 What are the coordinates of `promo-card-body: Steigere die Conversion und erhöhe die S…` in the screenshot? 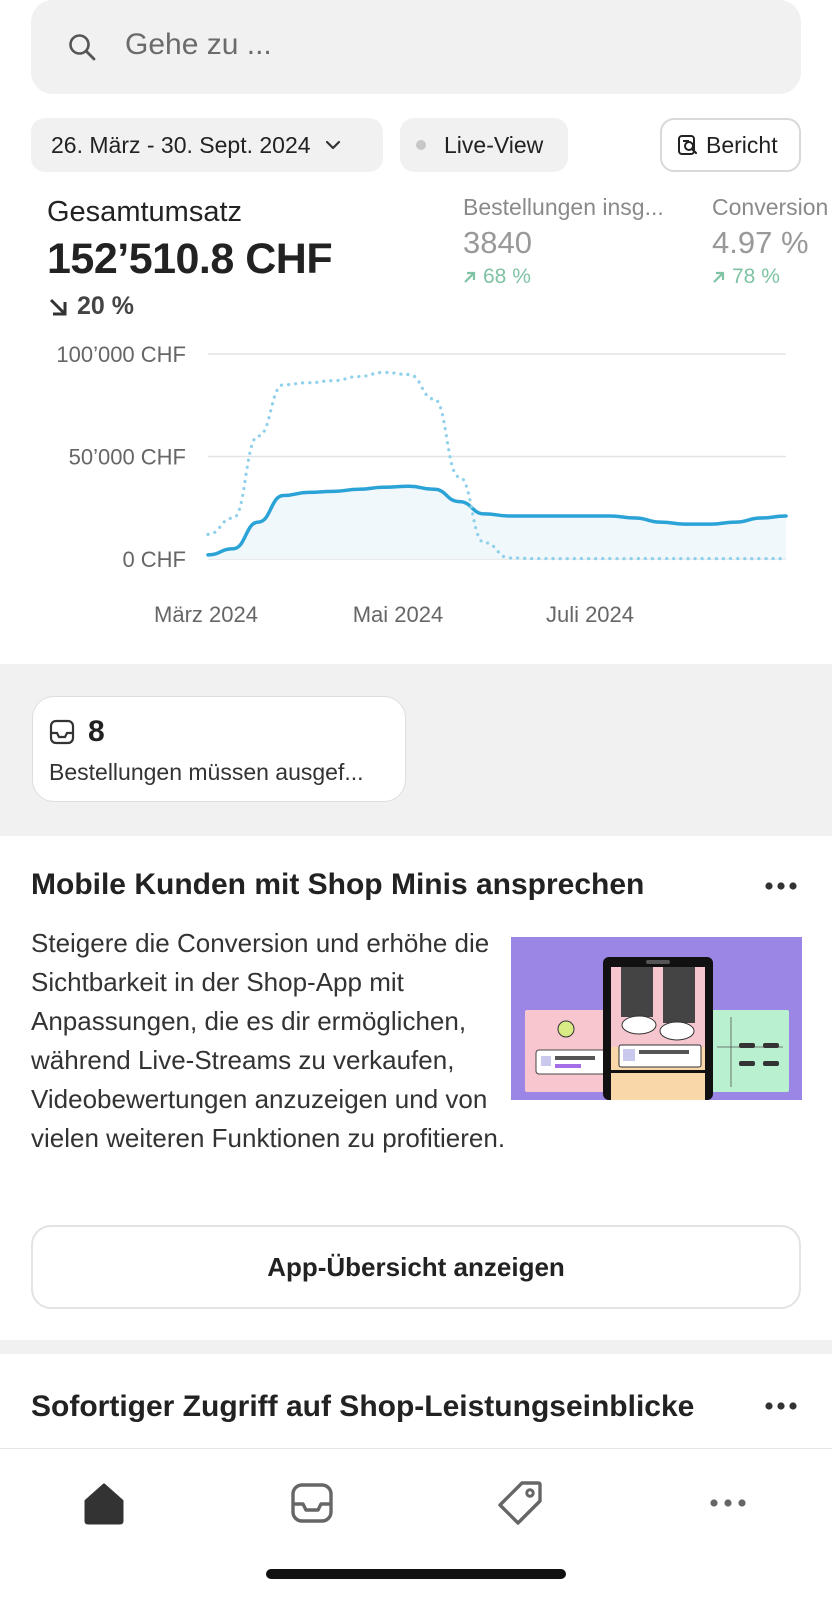 It's located at (268, 1040).